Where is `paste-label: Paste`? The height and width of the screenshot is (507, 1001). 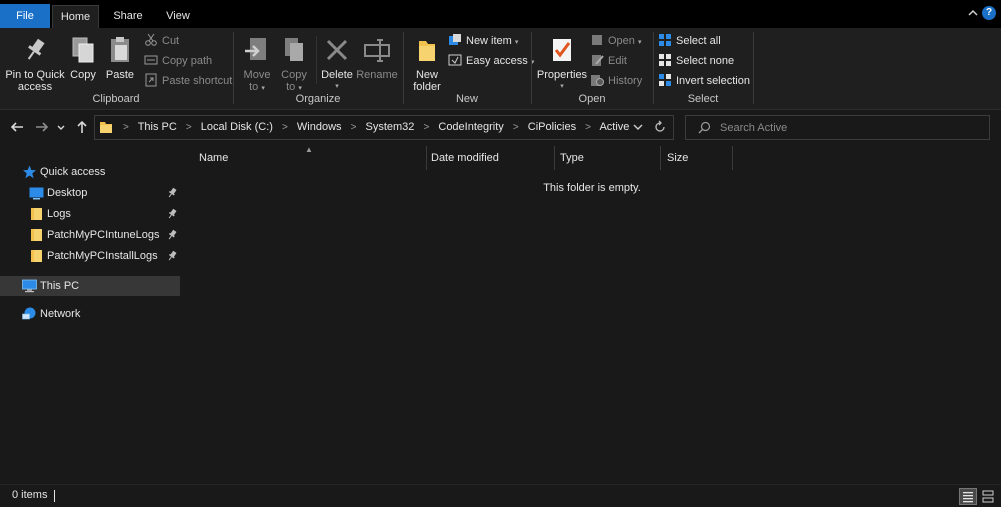 paste-label: Paste is located at coordinates (120, 75).